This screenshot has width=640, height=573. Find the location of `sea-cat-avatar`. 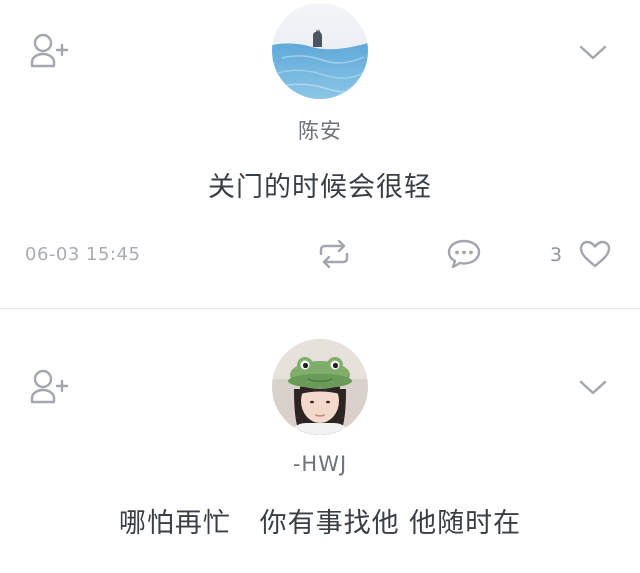

sea-cat-avatar is located at coordinates (320, 51).